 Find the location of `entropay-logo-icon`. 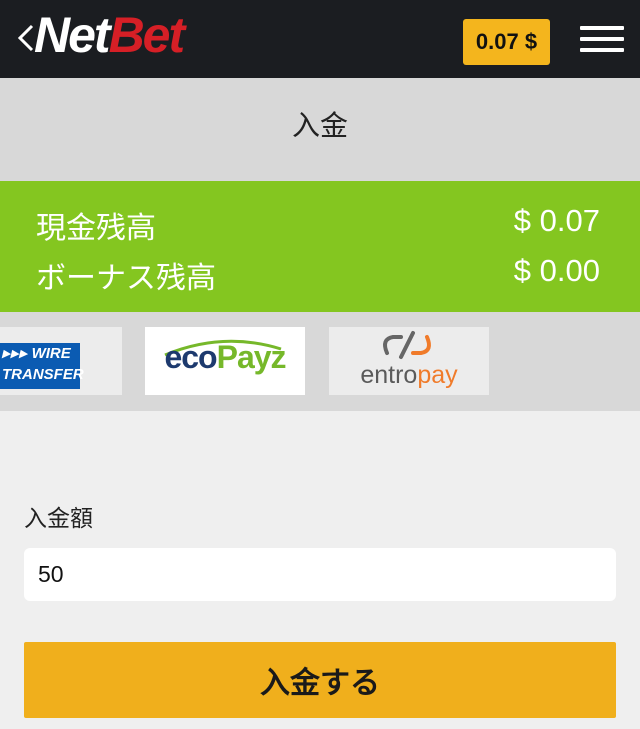

entropay-logo-icon is located at coordinates (407, 345).